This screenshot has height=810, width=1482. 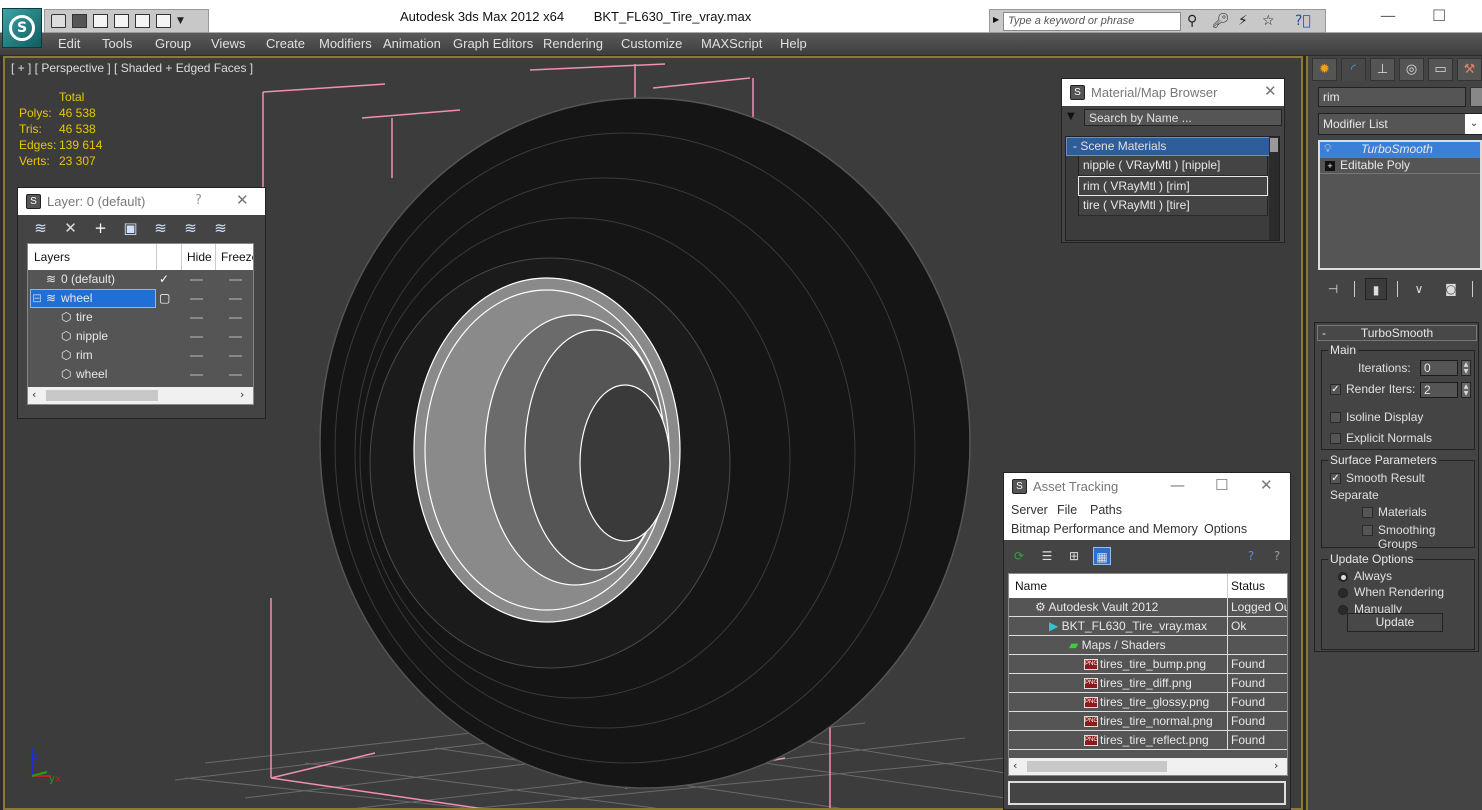 I want to click on hide-all-icon: ≋, so click(x=190, y=228).